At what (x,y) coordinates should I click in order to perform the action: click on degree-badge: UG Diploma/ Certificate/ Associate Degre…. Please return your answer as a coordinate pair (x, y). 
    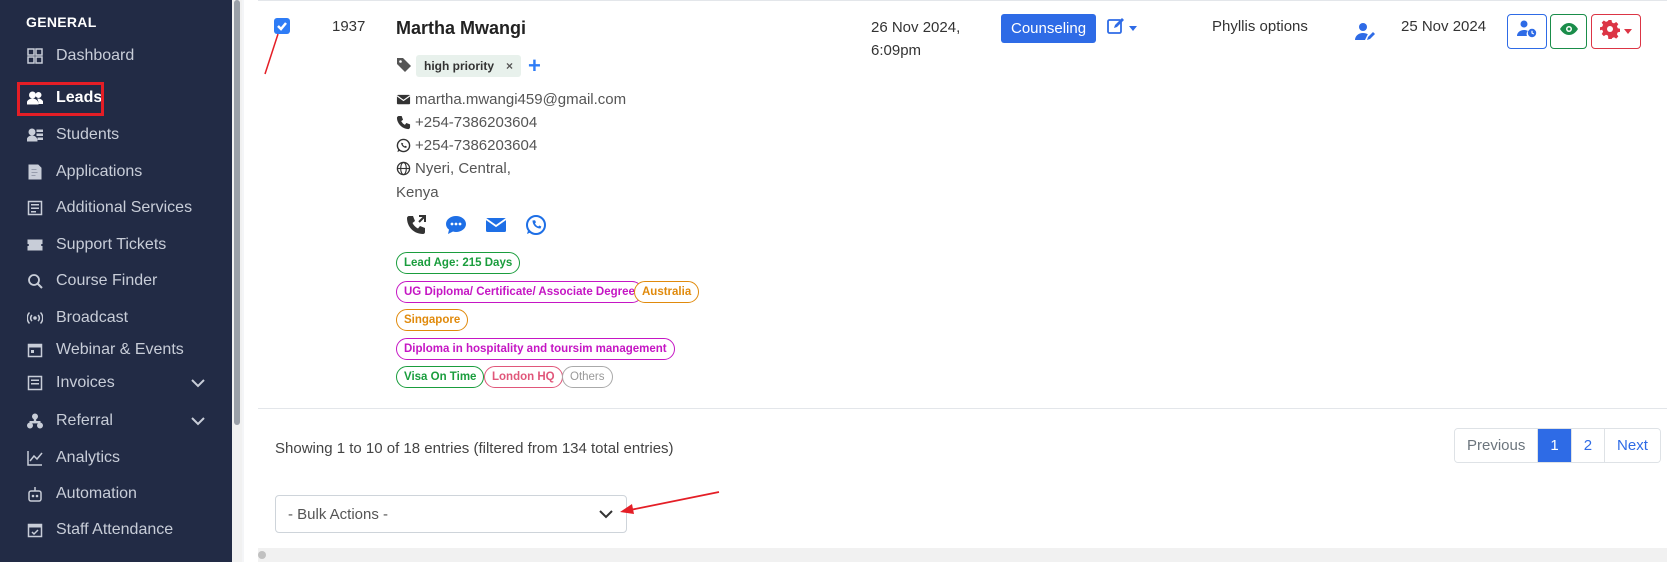
    Looking at the image, I should click on (519, 292).